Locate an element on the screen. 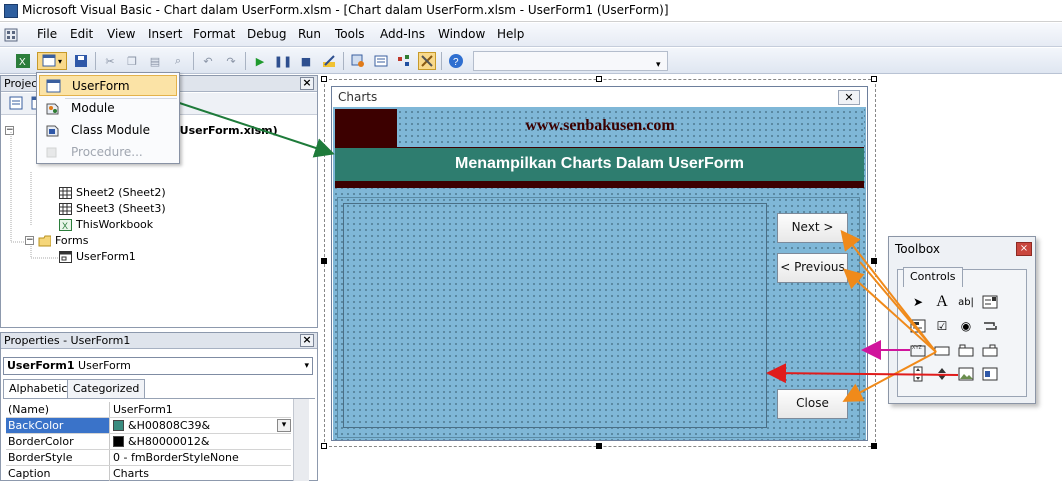  spinbutton-icon is located at coordinates (942, 374).